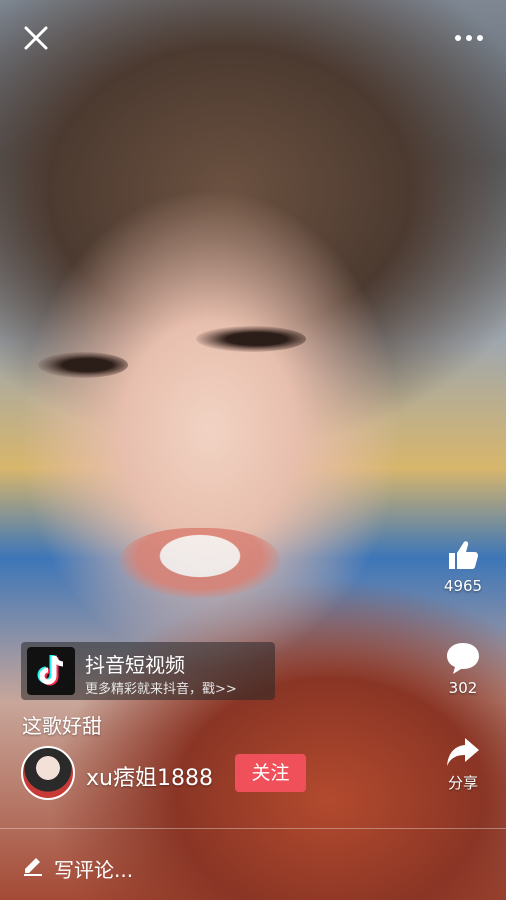 This screenshot has height=901, width=506. Describe the element at coordinates (463, 555) in the screenshot. I see `thumbs-up-icon` at that location.